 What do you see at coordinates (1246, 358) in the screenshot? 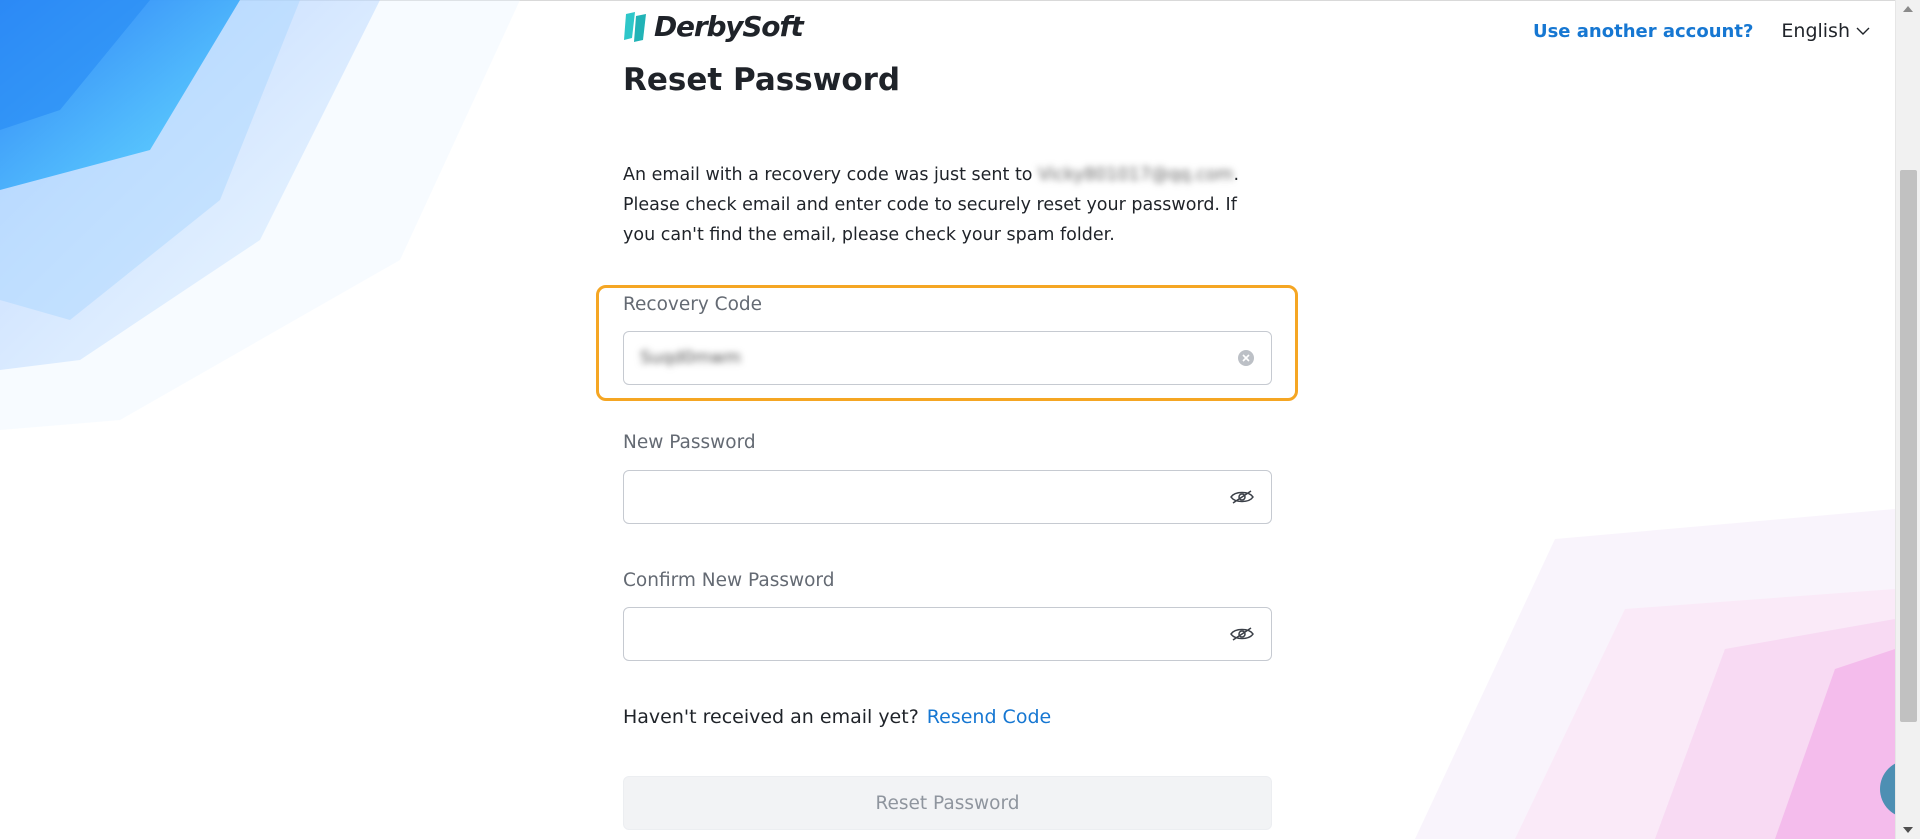
I see `clear-icon` at bounding box center [1246, 358].